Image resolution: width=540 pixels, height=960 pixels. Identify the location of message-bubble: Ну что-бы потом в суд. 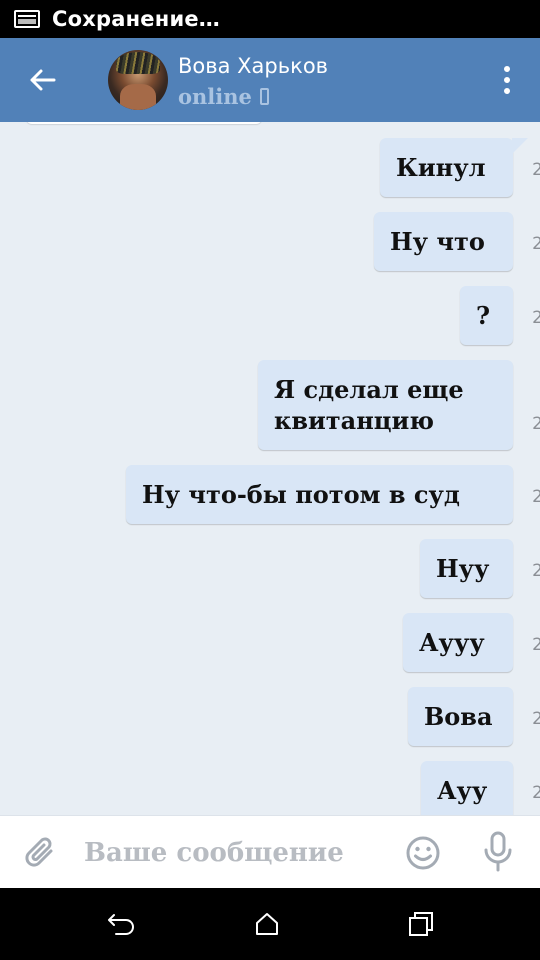
(319, 494).